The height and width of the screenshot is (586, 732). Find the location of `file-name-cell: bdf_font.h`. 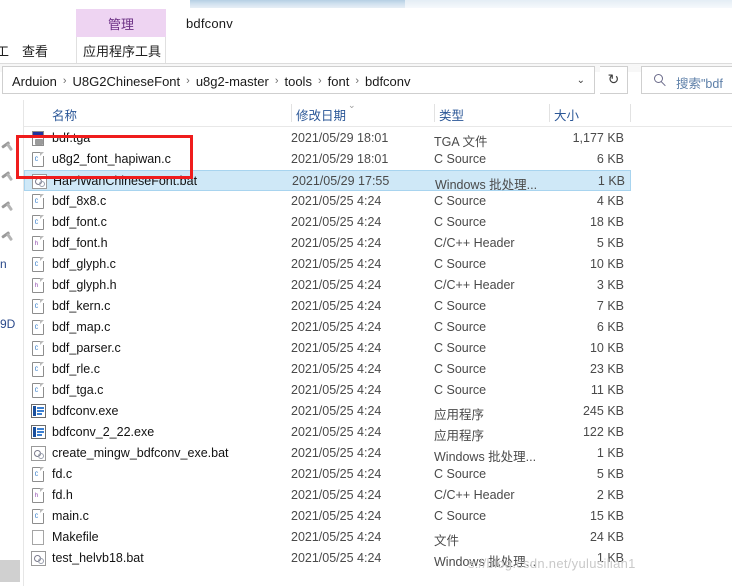

file-name-cell: bdf_font.h is located at coordinates (80, 243).